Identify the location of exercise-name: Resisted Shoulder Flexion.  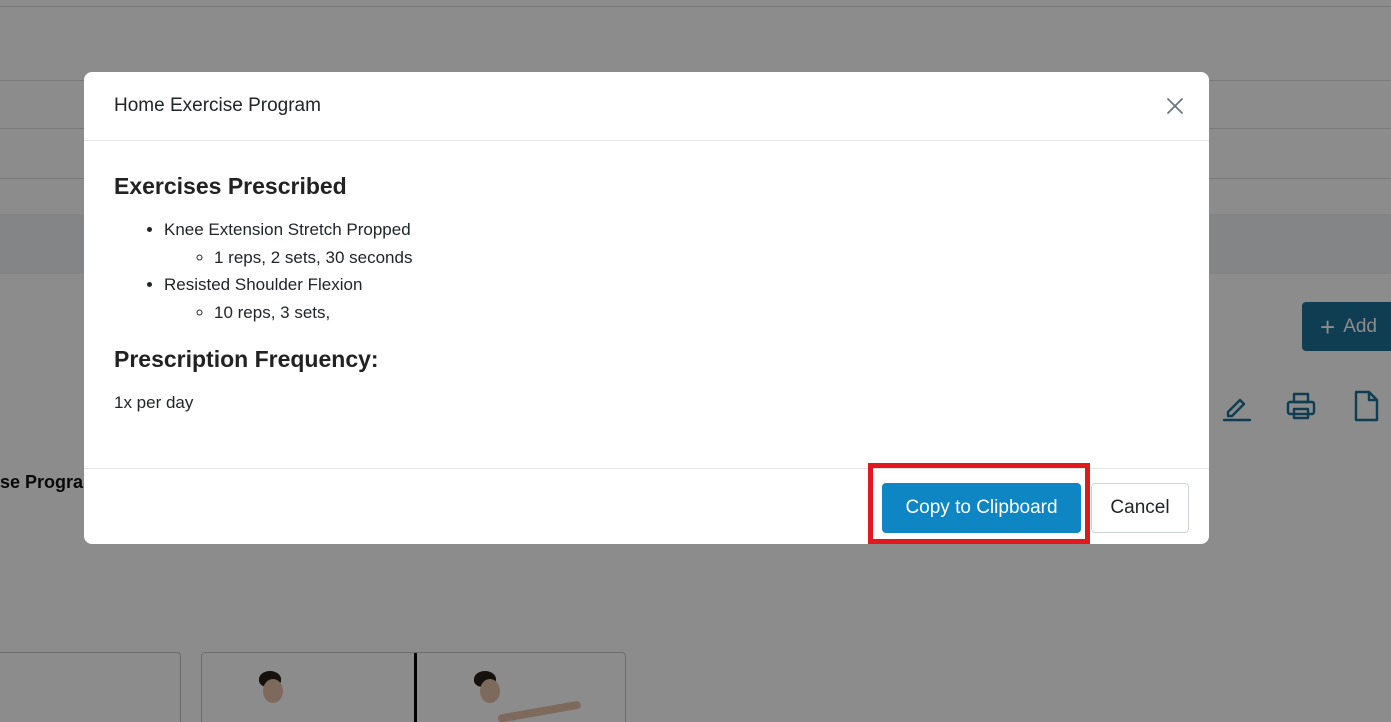
(263, 284).